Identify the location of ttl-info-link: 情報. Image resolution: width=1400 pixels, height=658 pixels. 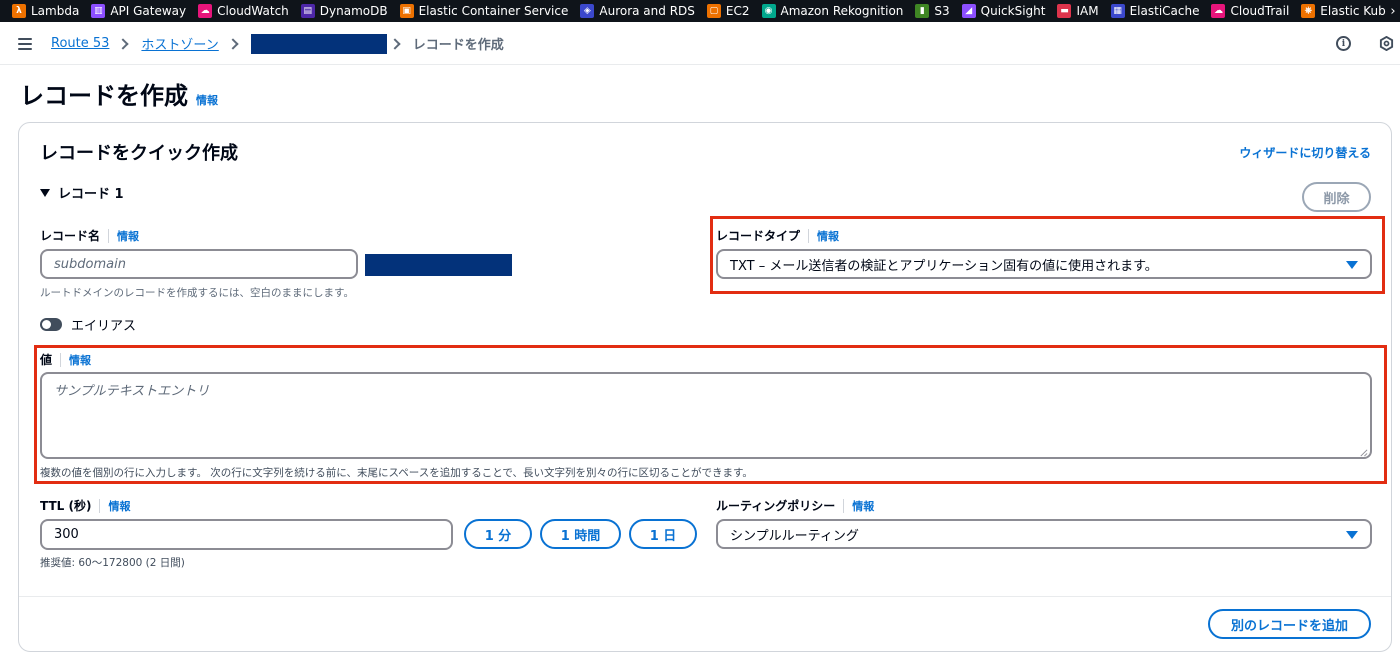
(119, 506).